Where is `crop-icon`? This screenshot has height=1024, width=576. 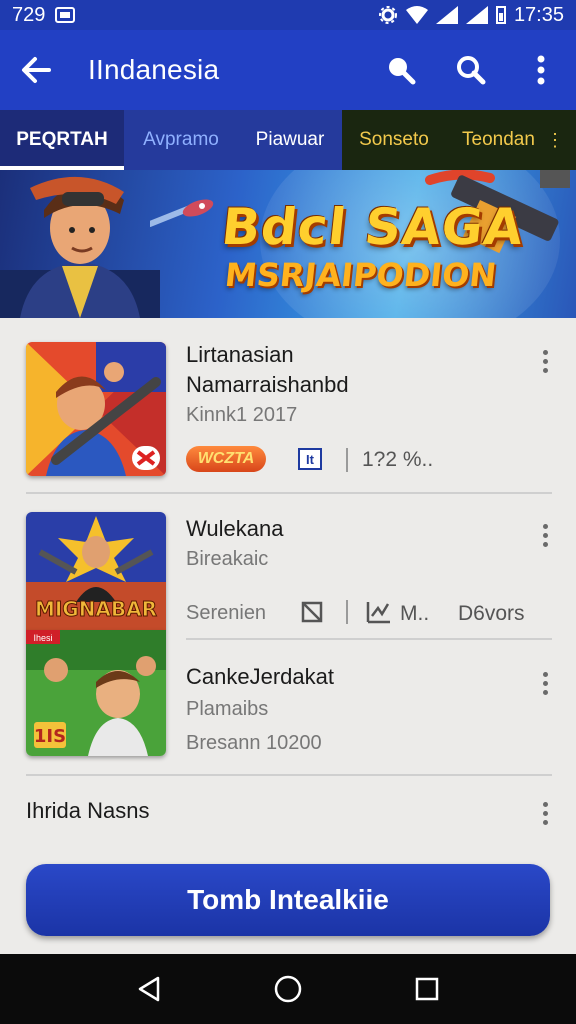
crop-icon is located at coordinates (312, 612).